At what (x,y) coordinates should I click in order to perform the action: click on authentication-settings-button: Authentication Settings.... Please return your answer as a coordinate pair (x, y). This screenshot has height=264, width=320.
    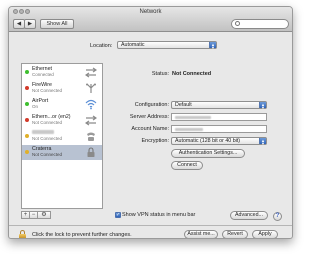
    Looking at the image, I should click on (208, 153).